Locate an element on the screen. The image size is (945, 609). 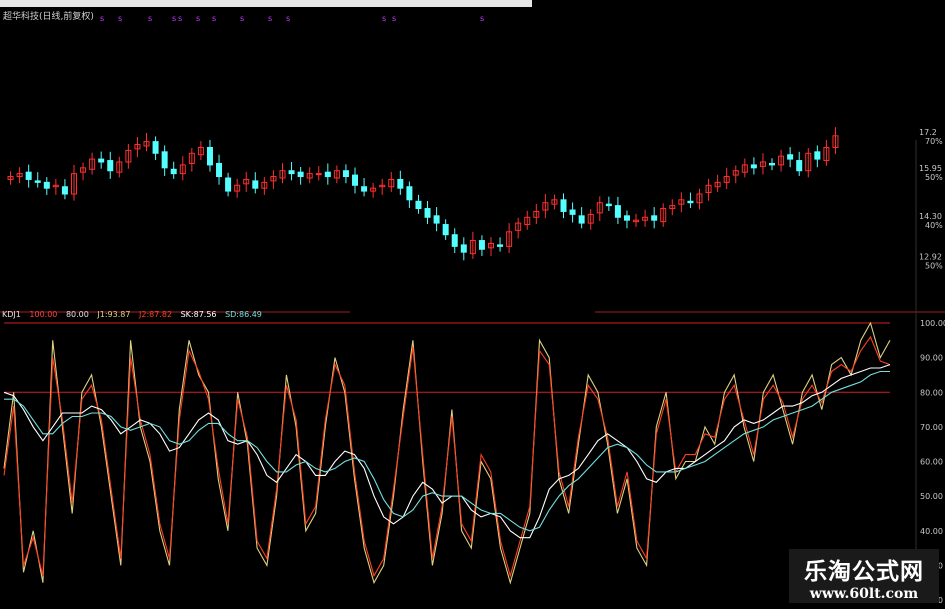
kdj-axis-label: 60.00 is located at coordinates (931, 462).